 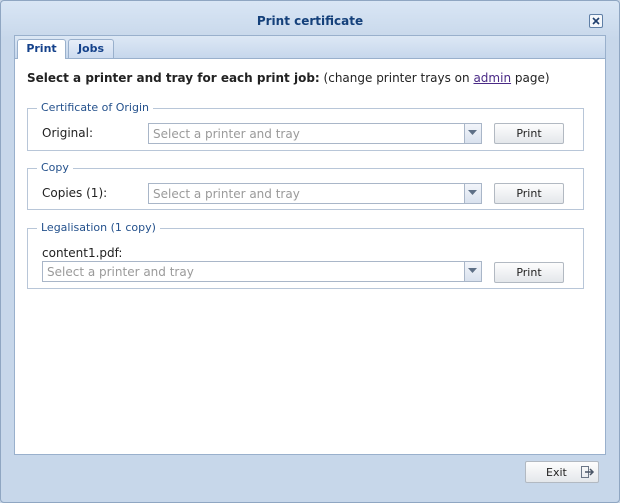 I want to click on exit-button: Exit, so click(x=562, y=472).